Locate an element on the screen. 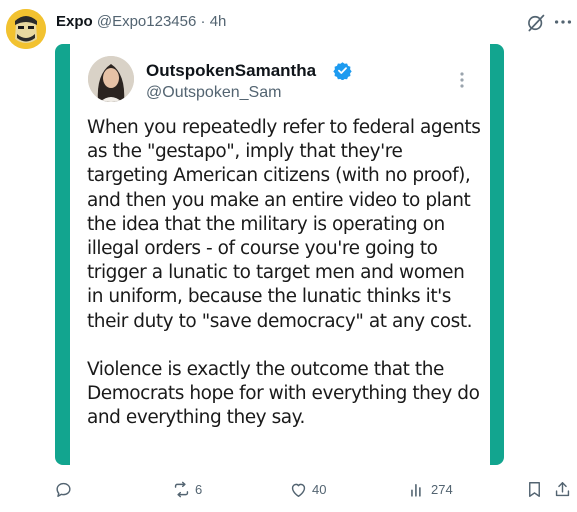 The image size is (577, 512). author-handle: @Expo123456 is located at coordinates (146, 21).